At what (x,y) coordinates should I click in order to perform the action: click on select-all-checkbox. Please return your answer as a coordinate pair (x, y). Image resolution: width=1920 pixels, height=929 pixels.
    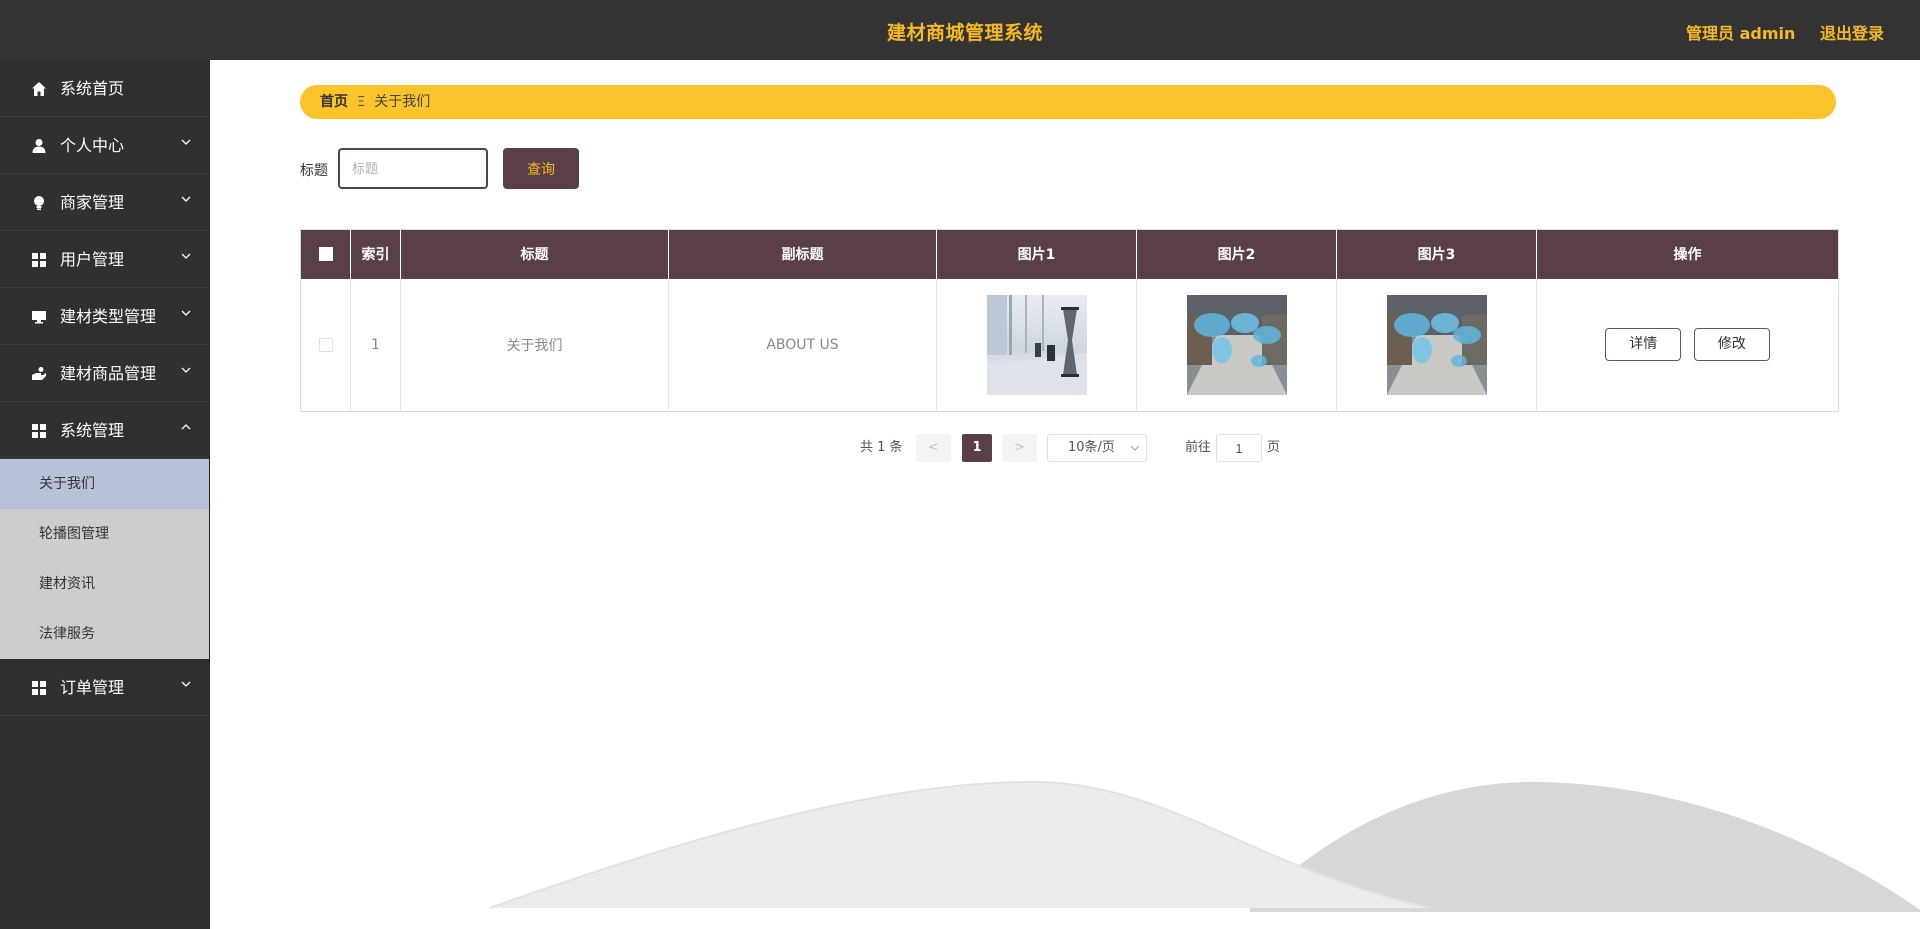
    Looking at the image, I should click on (325, 254).